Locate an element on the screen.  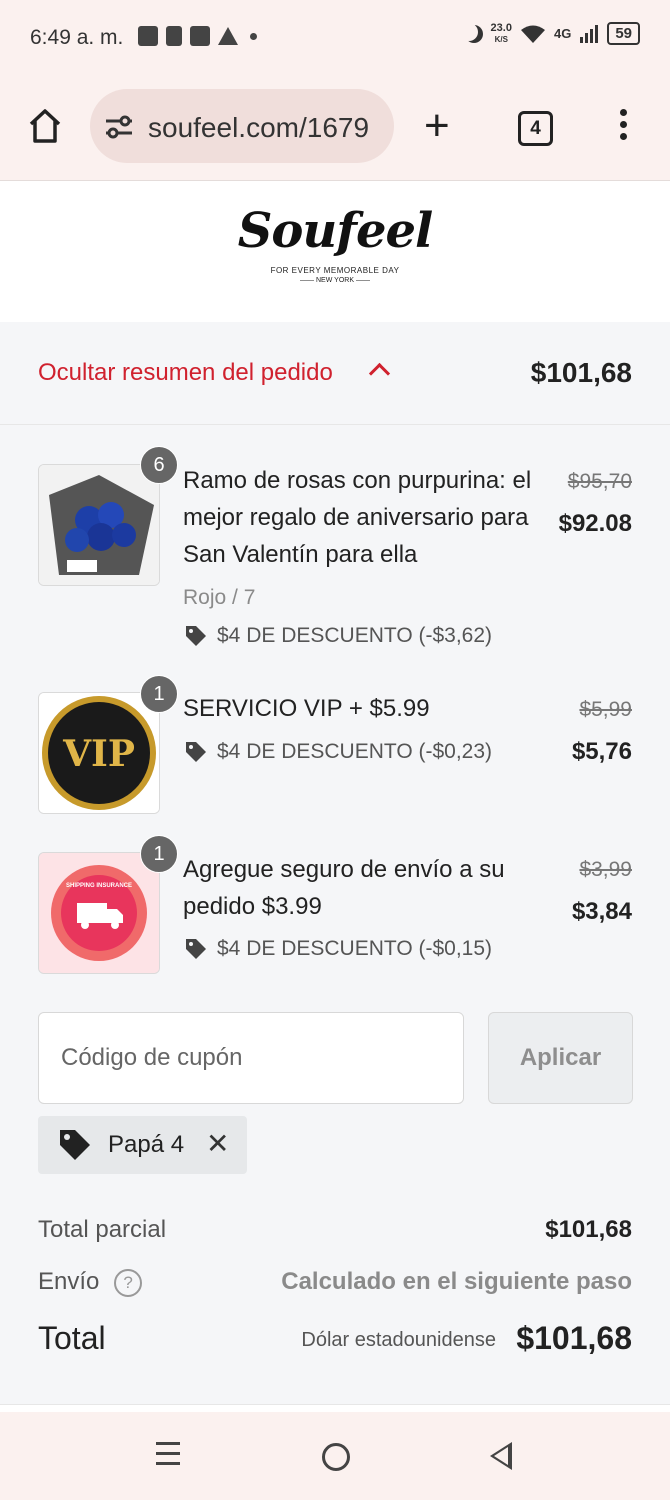
discounted-price: $92.08 is located at coordinates (595, 523).